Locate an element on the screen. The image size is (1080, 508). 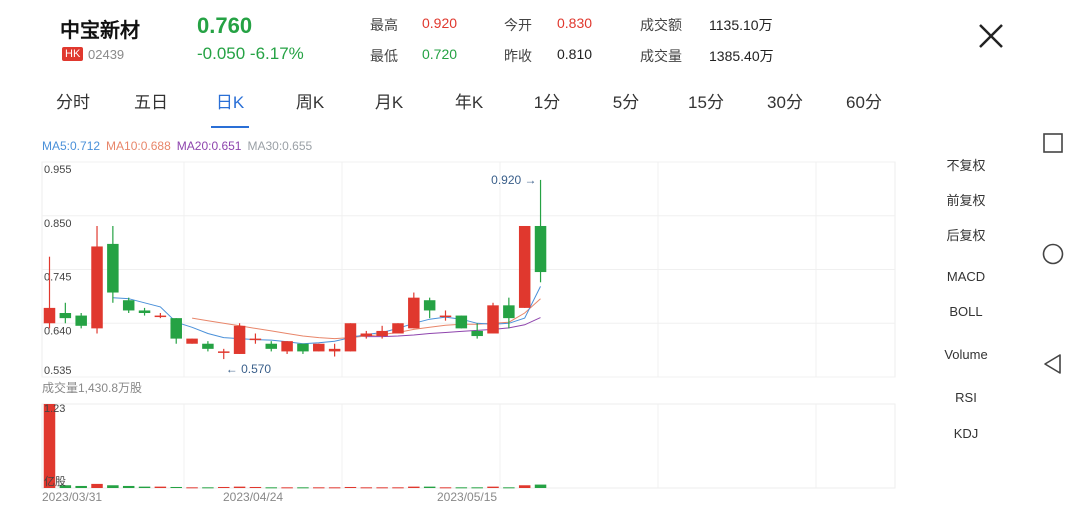
volume-max-label: 1.23 is located at coordinates (54, 409).